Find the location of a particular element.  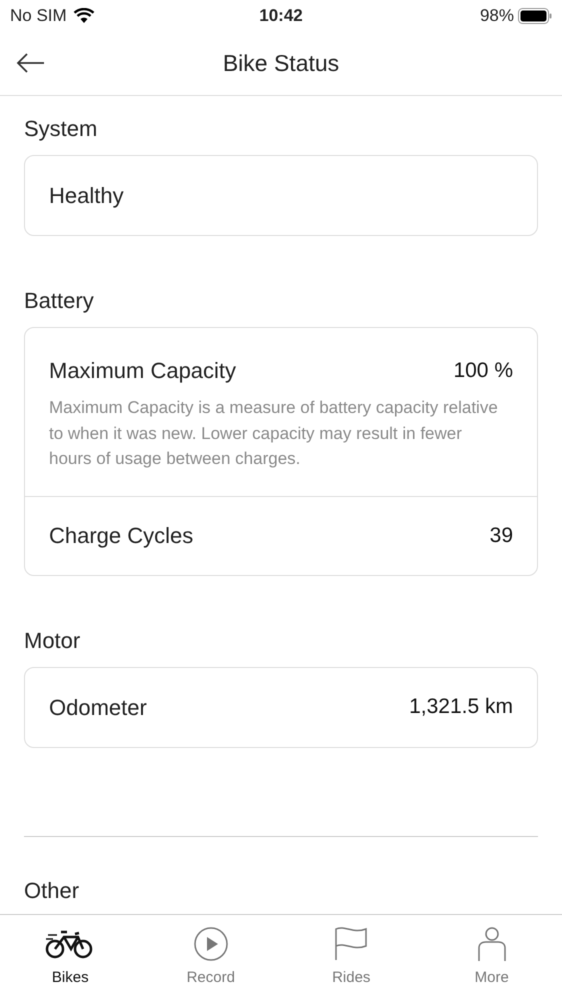

battery-percent: 98% is located at coordinates (497, 16).